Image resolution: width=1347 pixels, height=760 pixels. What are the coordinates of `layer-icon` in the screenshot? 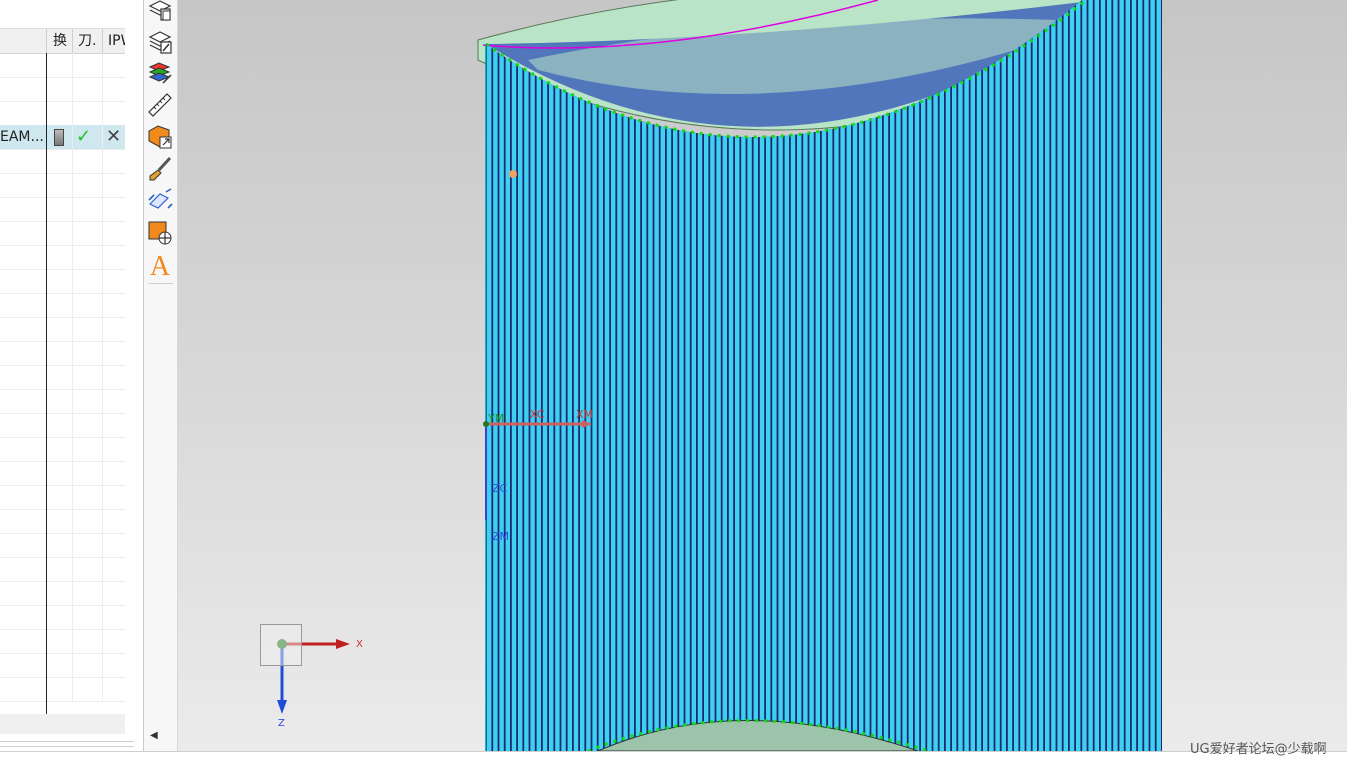 It's located at (160, 73).